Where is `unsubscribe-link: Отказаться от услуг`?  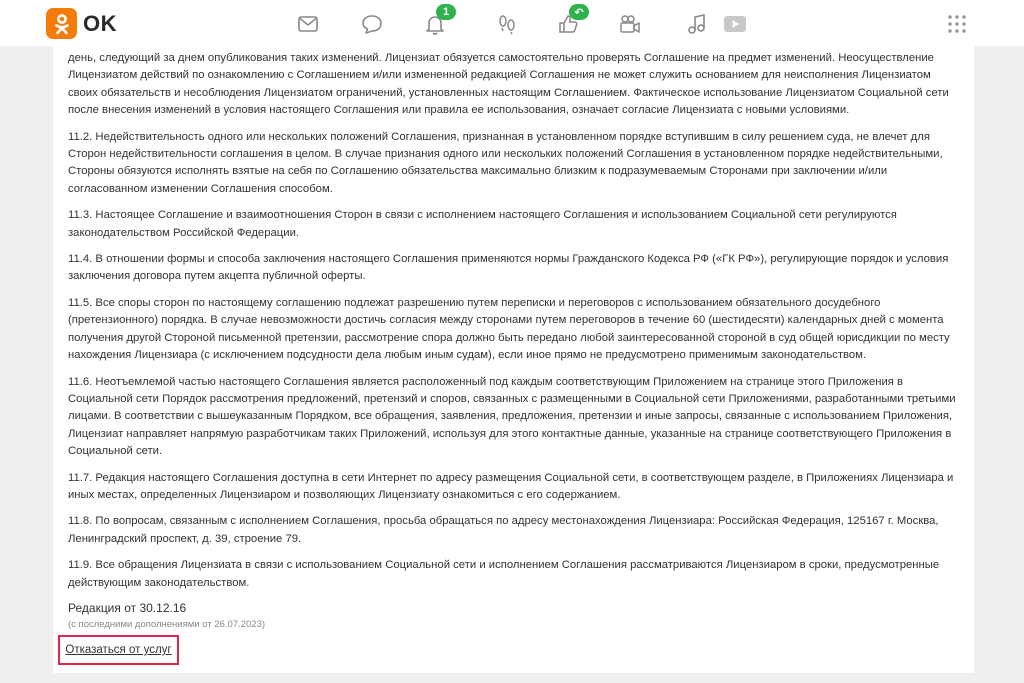 unsubscribe-link: Отказаться от услуг is located at coordinates (118, 650).